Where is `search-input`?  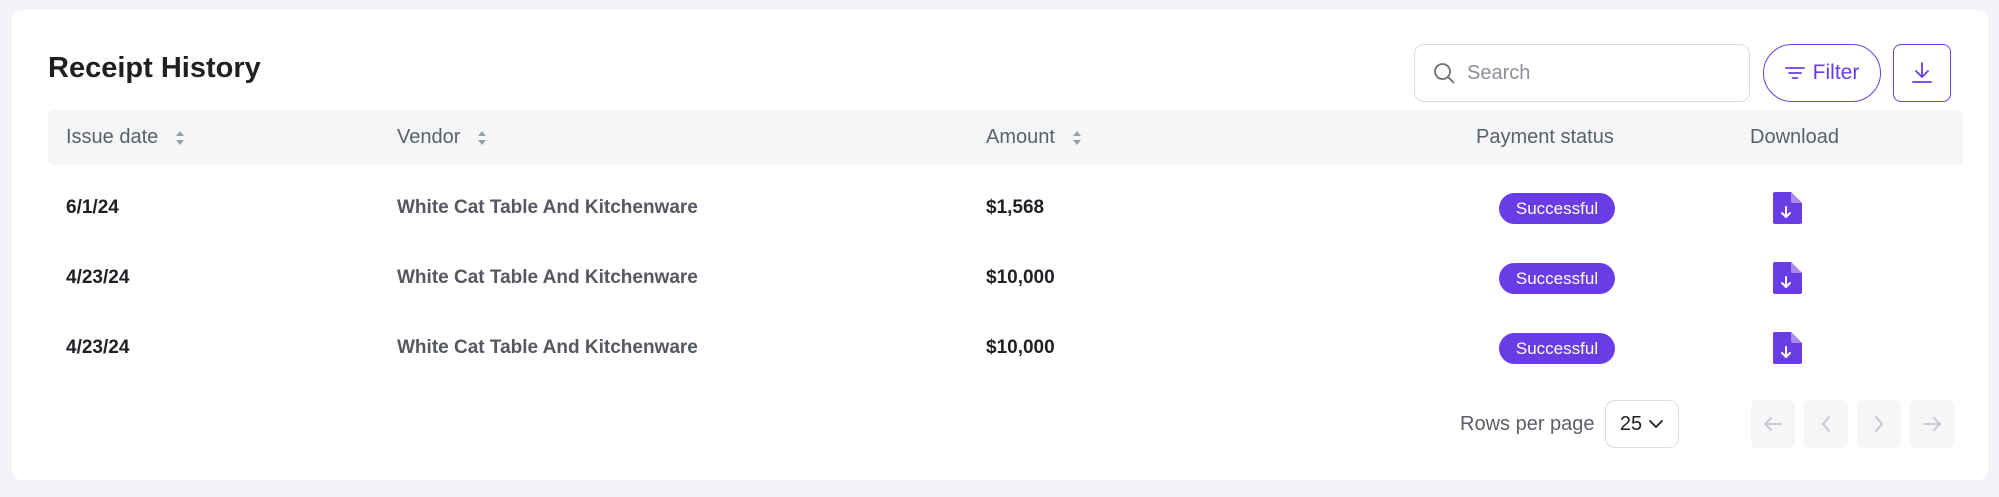
search-input is located at coordinates (1597, 73).